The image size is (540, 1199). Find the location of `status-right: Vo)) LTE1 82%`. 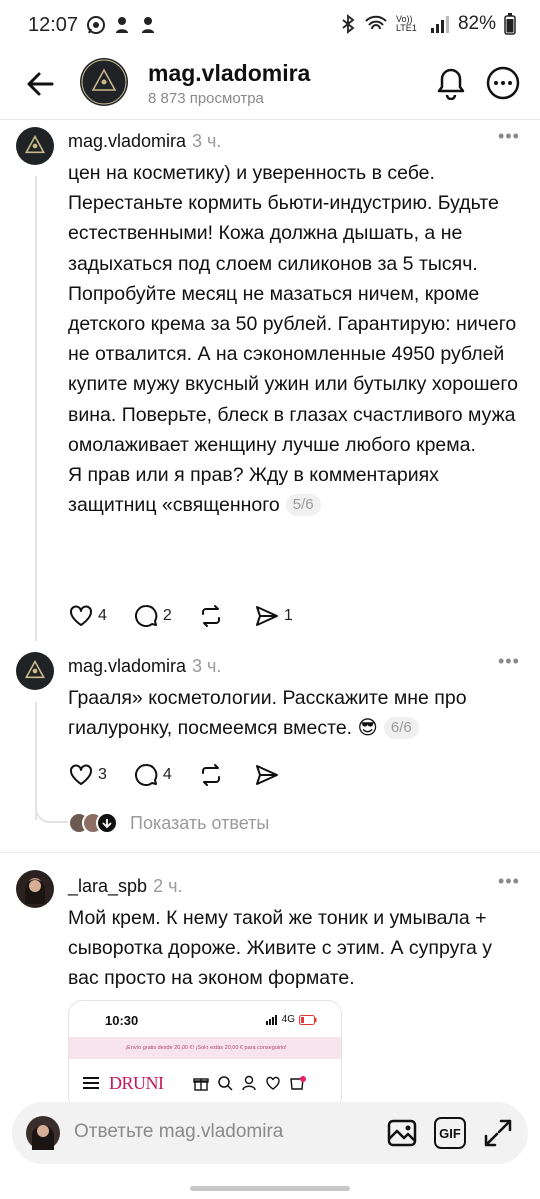

status-right: Vo)) LTE1 82% is located at coordinates (428, 24).